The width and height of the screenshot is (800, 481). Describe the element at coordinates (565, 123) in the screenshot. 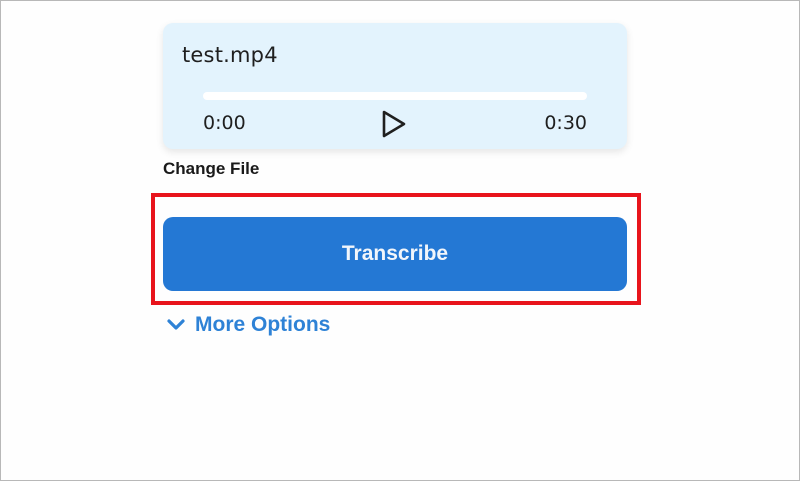

I see `total-time: 0:30` at that location.